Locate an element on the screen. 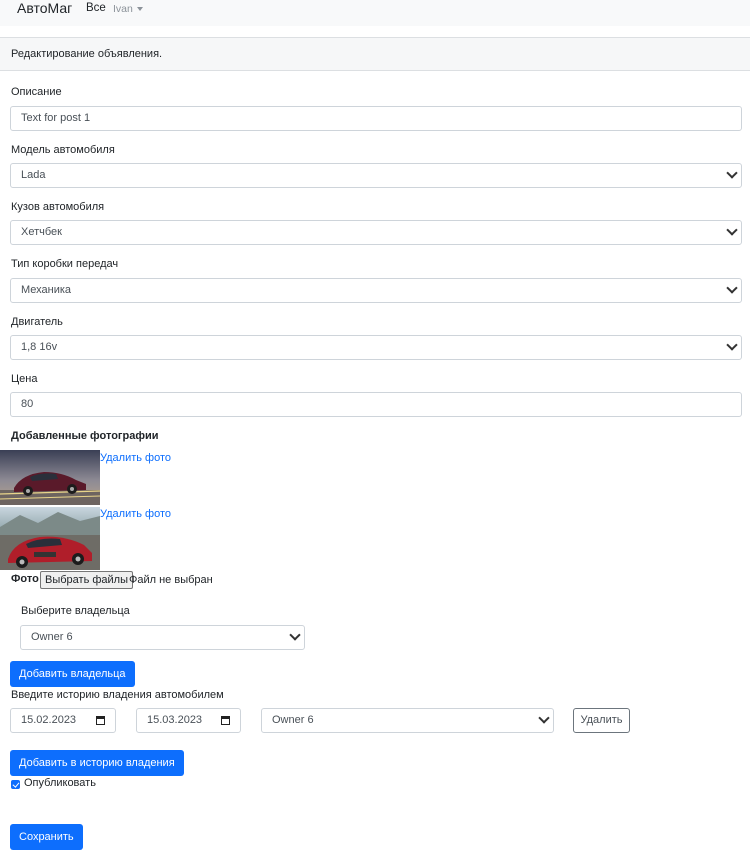  price-label: Цена is located at coordinates (24, 379).